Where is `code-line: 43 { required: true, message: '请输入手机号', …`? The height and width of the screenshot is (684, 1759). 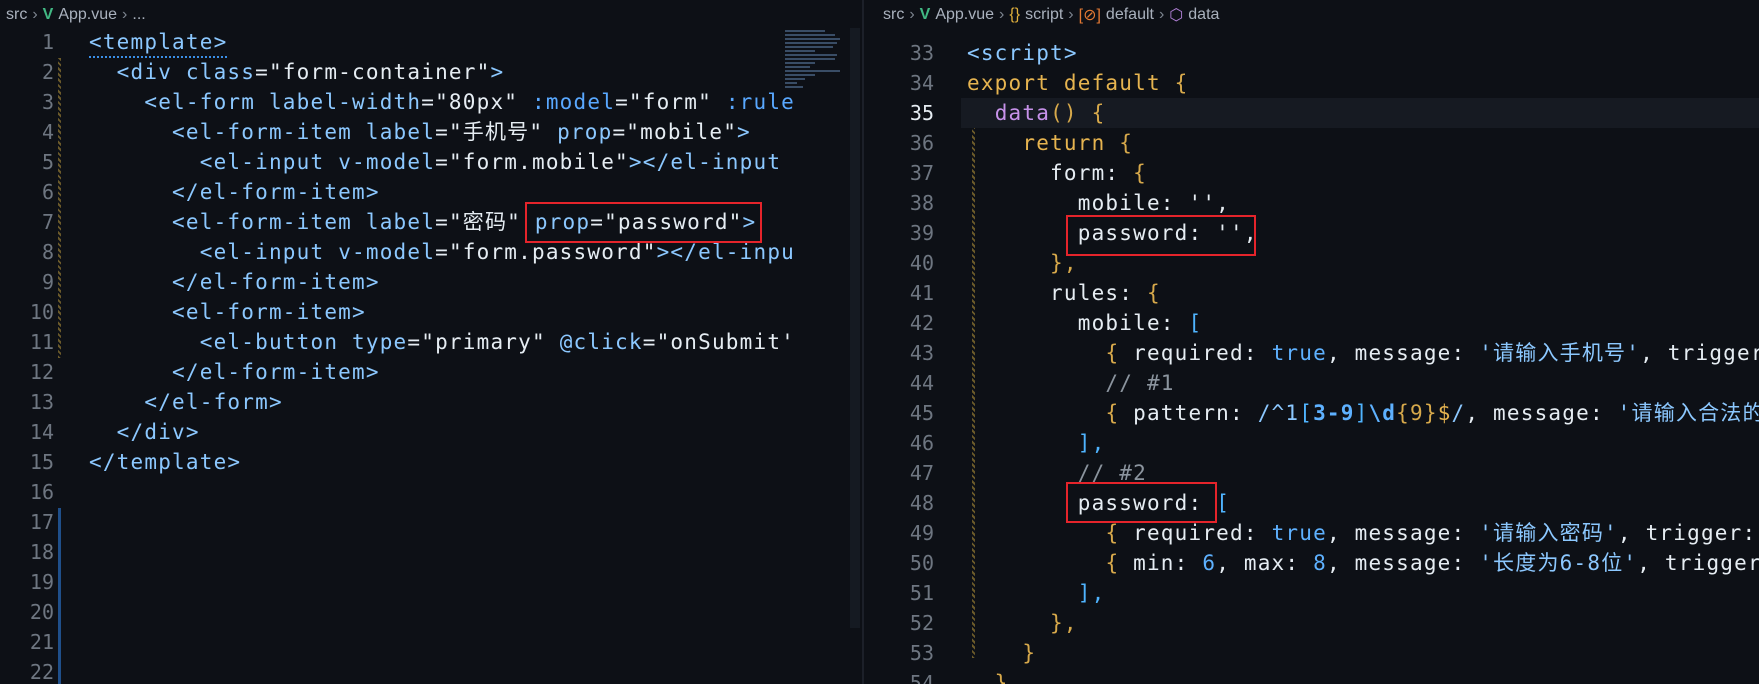
code-line: 43 { required: true, message: '请输入手机号', … is located at coordinates (1311, 353).